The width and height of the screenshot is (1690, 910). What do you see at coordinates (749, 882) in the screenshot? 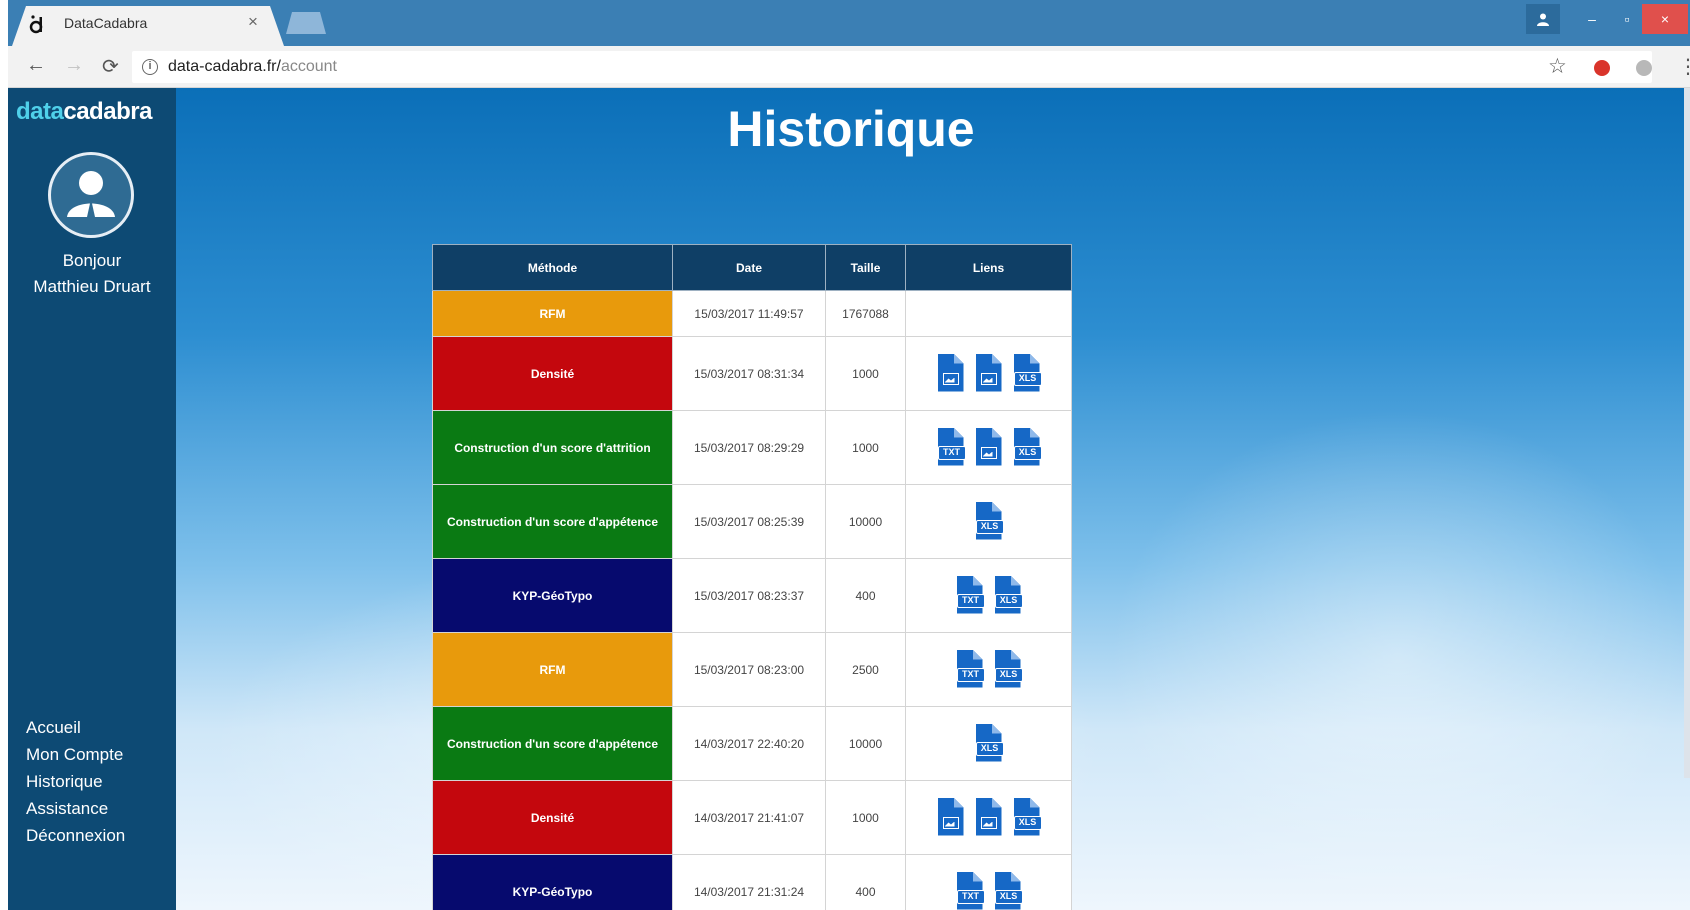
I see `date-cell: 14/03/2017 21:31:24` at bounding box center [749, 882].